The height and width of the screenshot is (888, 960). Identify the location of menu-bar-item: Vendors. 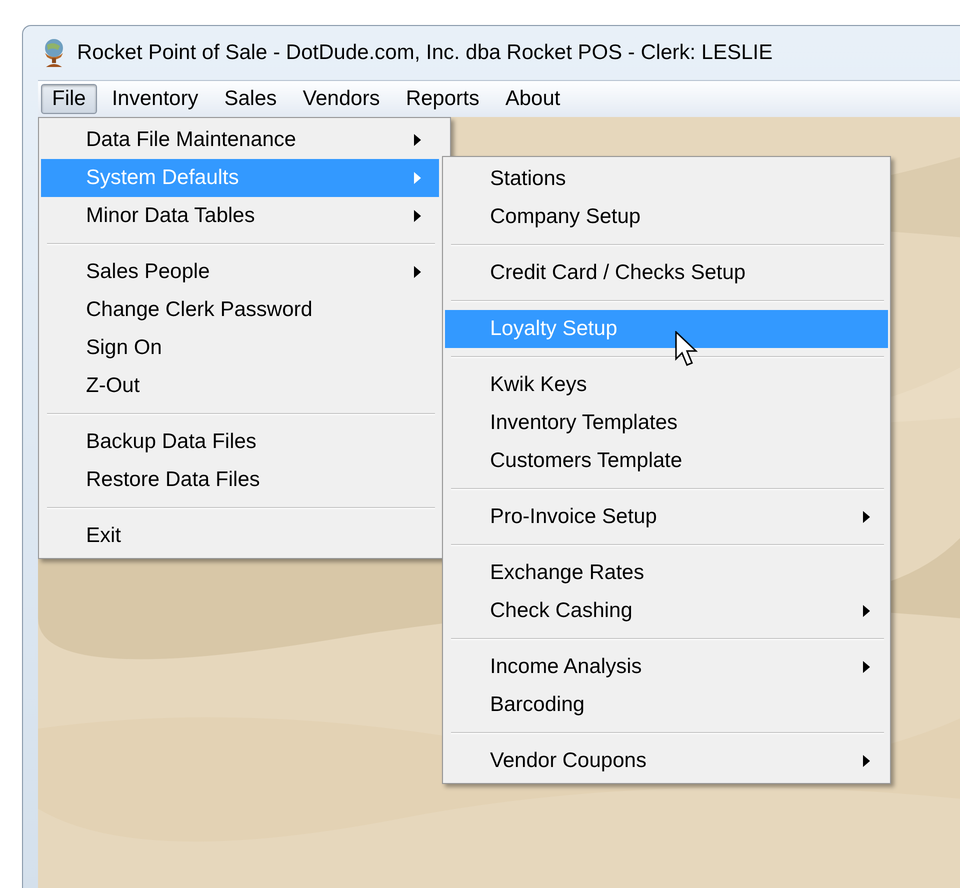
(341, 99).